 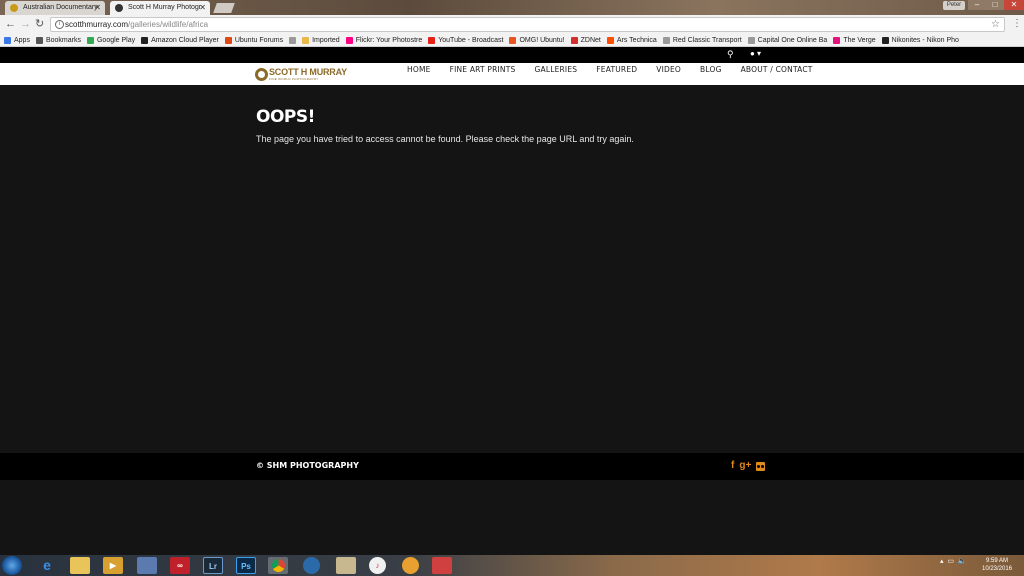 What do you see at coordinates (22, 40) in the screenshot?
I see `bookmark-label: Apps` at bounding box center [22, 40].